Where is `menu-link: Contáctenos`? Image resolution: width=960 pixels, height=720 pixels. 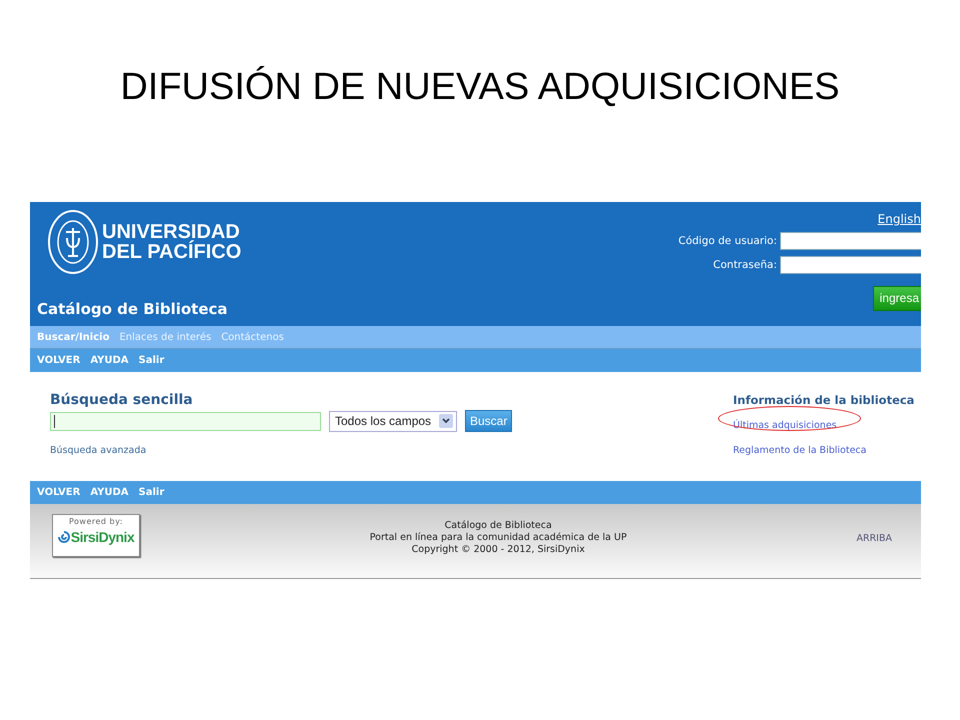 menu-link: Contáctenos is located at coordinates (252, 337).